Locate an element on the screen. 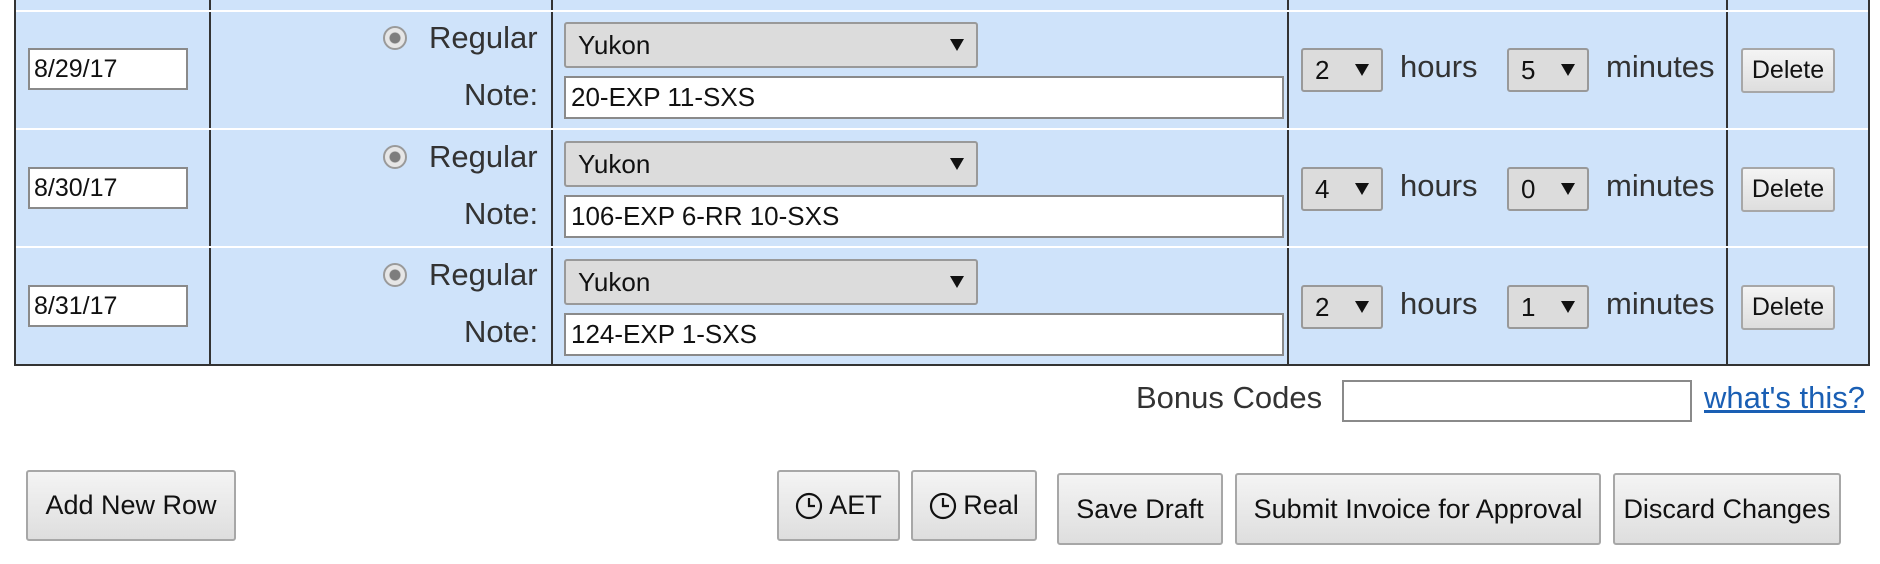 This screenshot has height=564, width=1880. hours-select: 4 is located at coordinates (1342, 189).